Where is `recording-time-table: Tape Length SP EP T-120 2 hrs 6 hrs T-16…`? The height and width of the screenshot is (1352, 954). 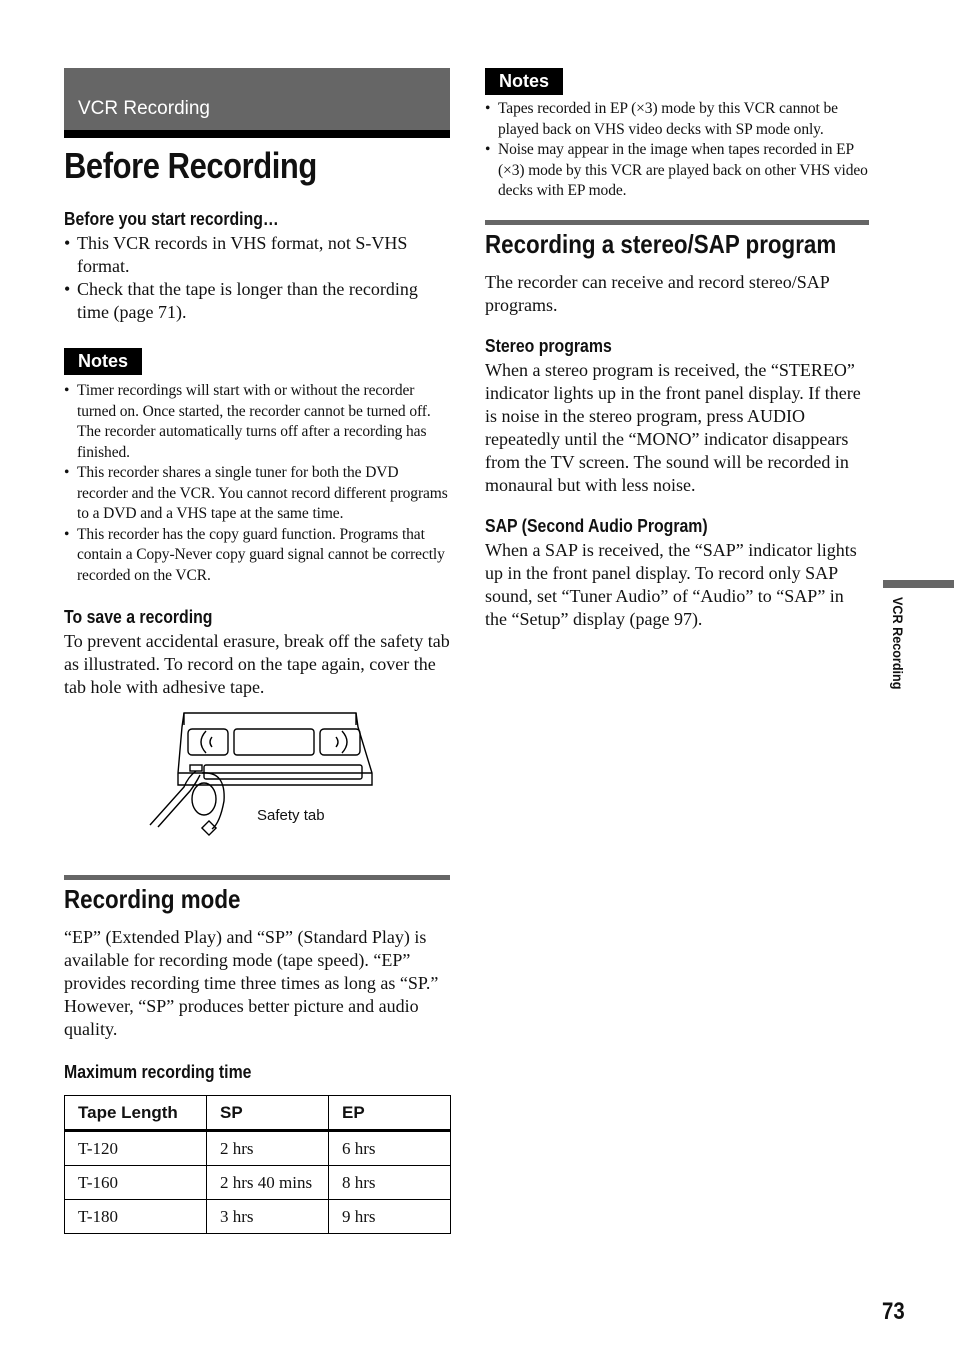
recording-time-table: Tape Length SP EP T-120 2 hrs 6 hrs T-16… is located at coordinates (257, 1164).